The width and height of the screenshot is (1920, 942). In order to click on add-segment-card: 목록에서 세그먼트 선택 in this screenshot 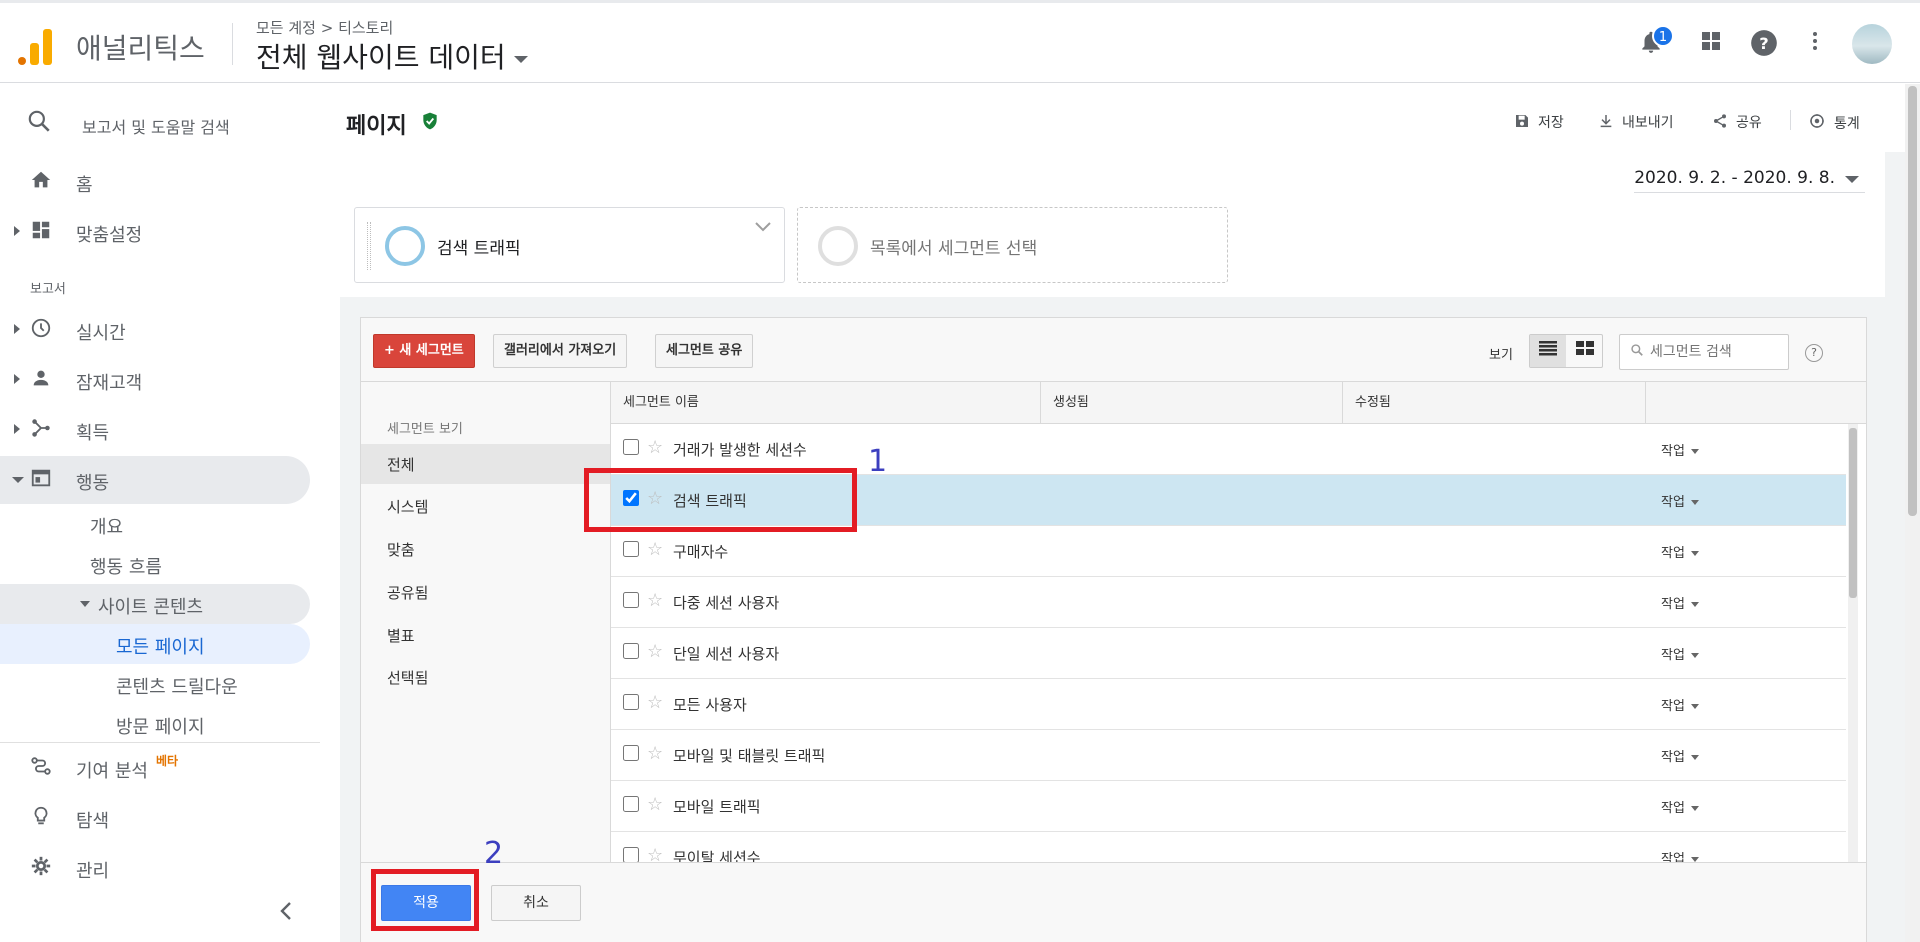, I will do `click(1012, 245)`.